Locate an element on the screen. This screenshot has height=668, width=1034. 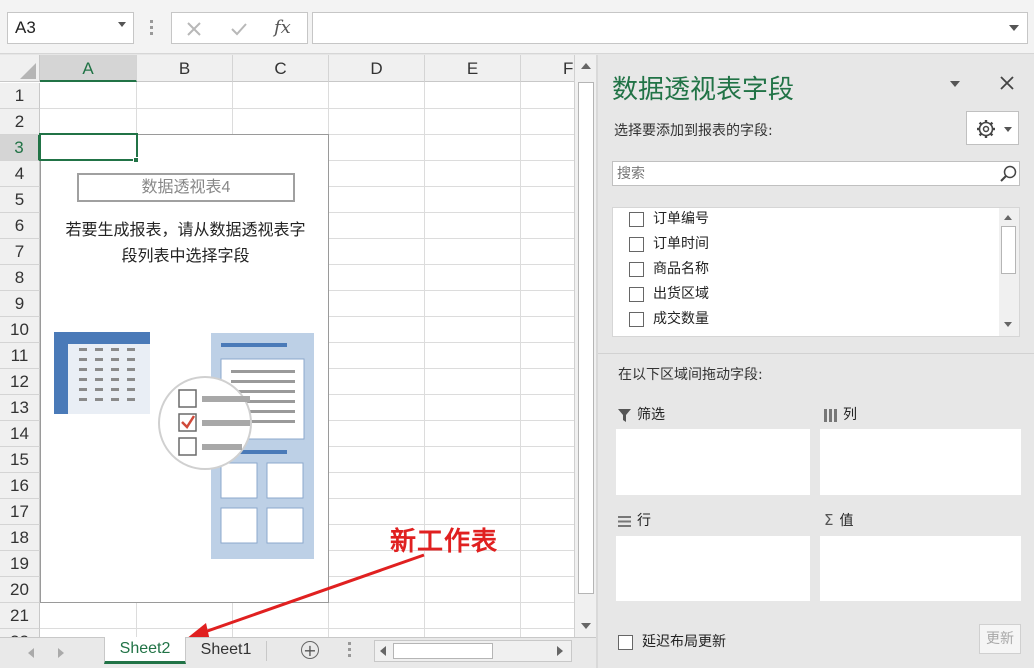
row-header: 20 is located at coordinates (20, 590).